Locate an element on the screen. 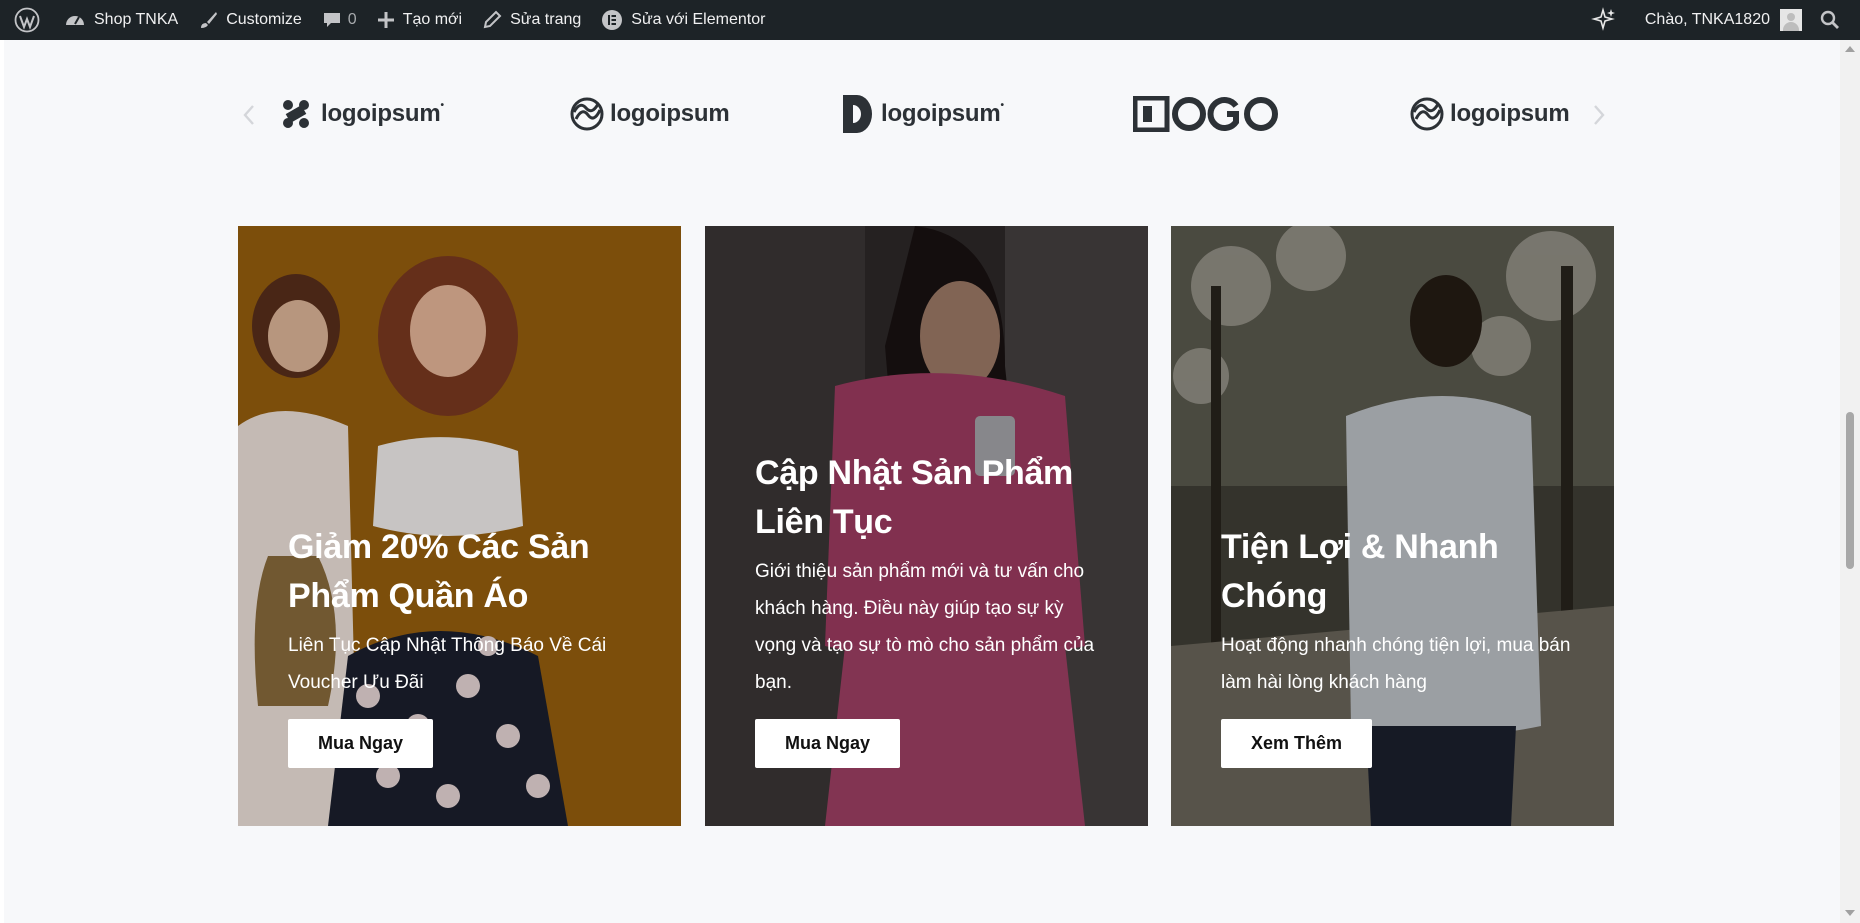 This screenshot has width=1860, height=923. comment-icon is located at coordinates (332, 20).